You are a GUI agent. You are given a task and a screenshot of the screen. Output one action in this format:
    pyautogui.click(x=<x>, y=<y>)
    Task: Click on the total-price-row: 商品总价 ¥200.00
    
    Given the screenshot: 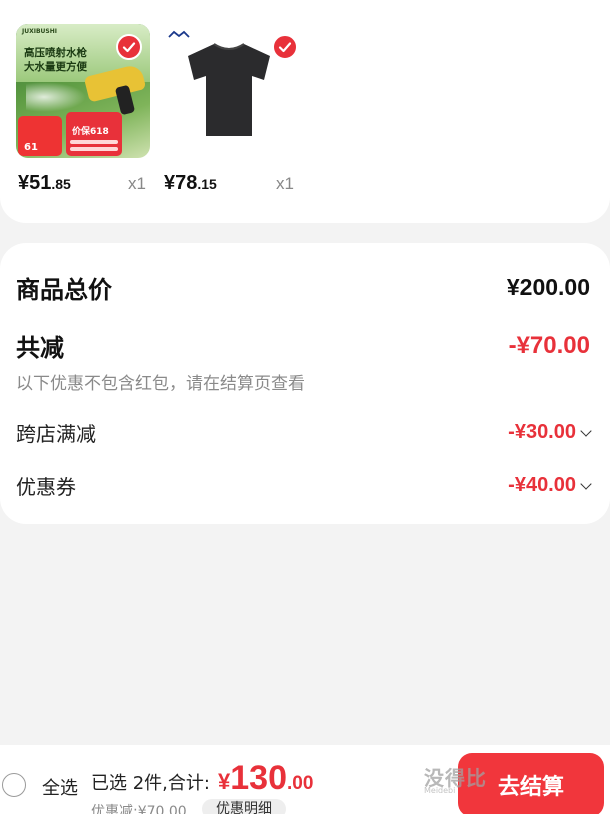 What is the action you would take?
    pyautogui.click(x=303, y=287)
    